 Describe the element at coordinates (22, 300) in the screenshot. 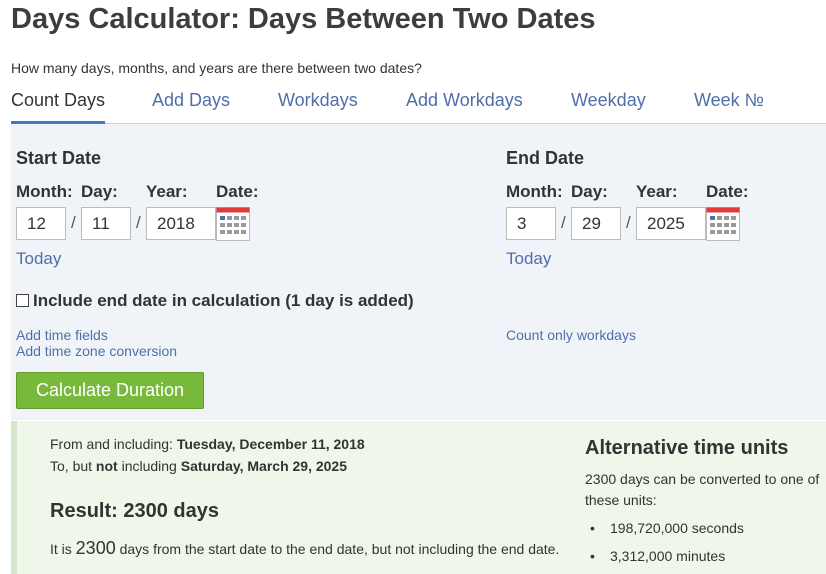

I see `include-end-date-checkbox` at that location.